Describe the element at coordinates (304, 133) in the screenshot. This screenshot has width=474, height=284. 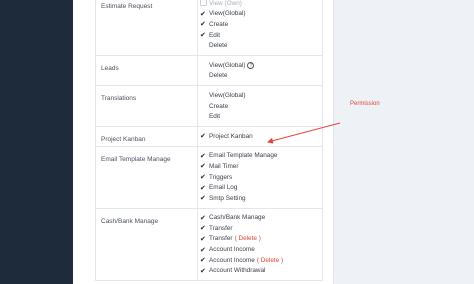
I see `annotation-arrow` at that location.